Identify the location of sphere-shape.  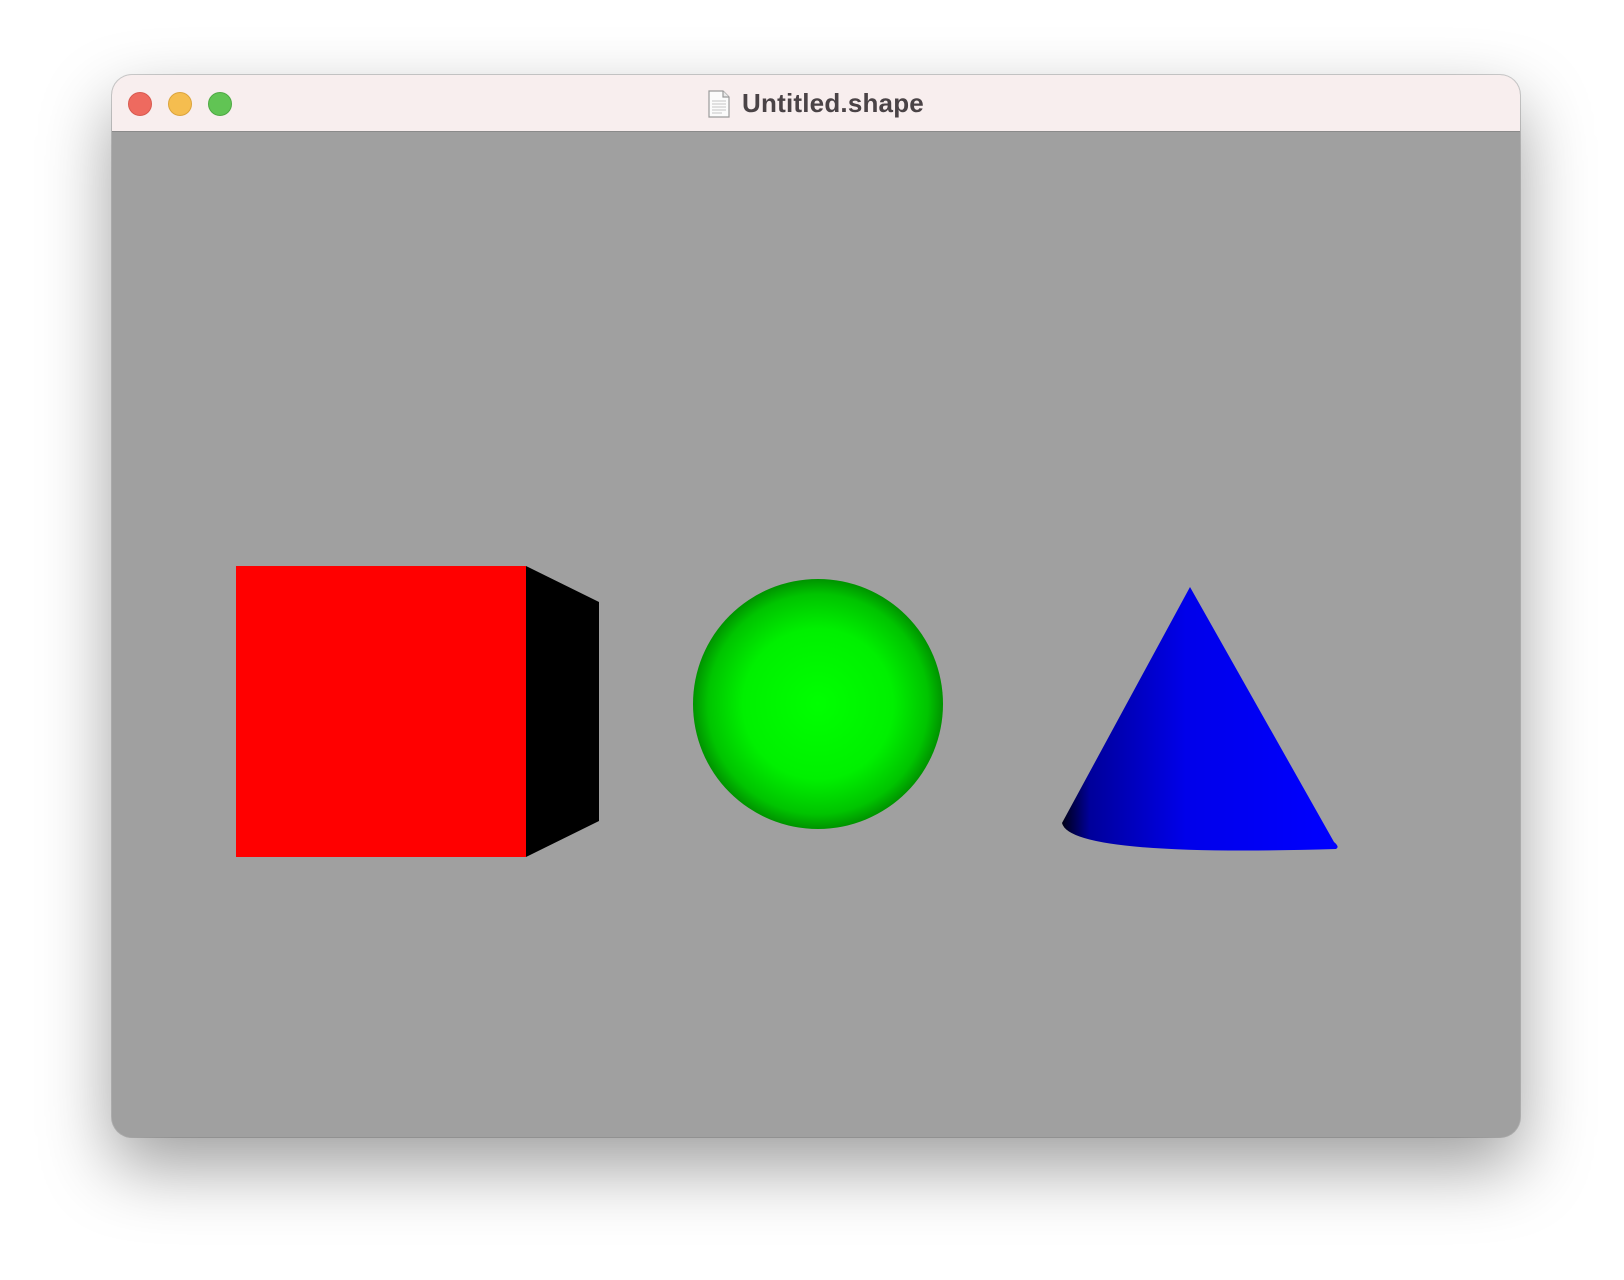
(818, 704).